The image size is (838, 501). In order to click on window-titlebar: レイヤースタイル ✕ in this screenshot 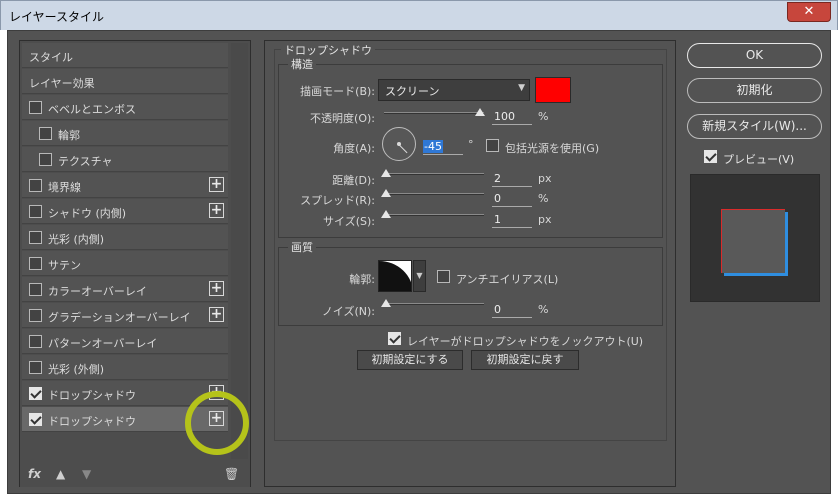, I will do `click(419, 15)`.